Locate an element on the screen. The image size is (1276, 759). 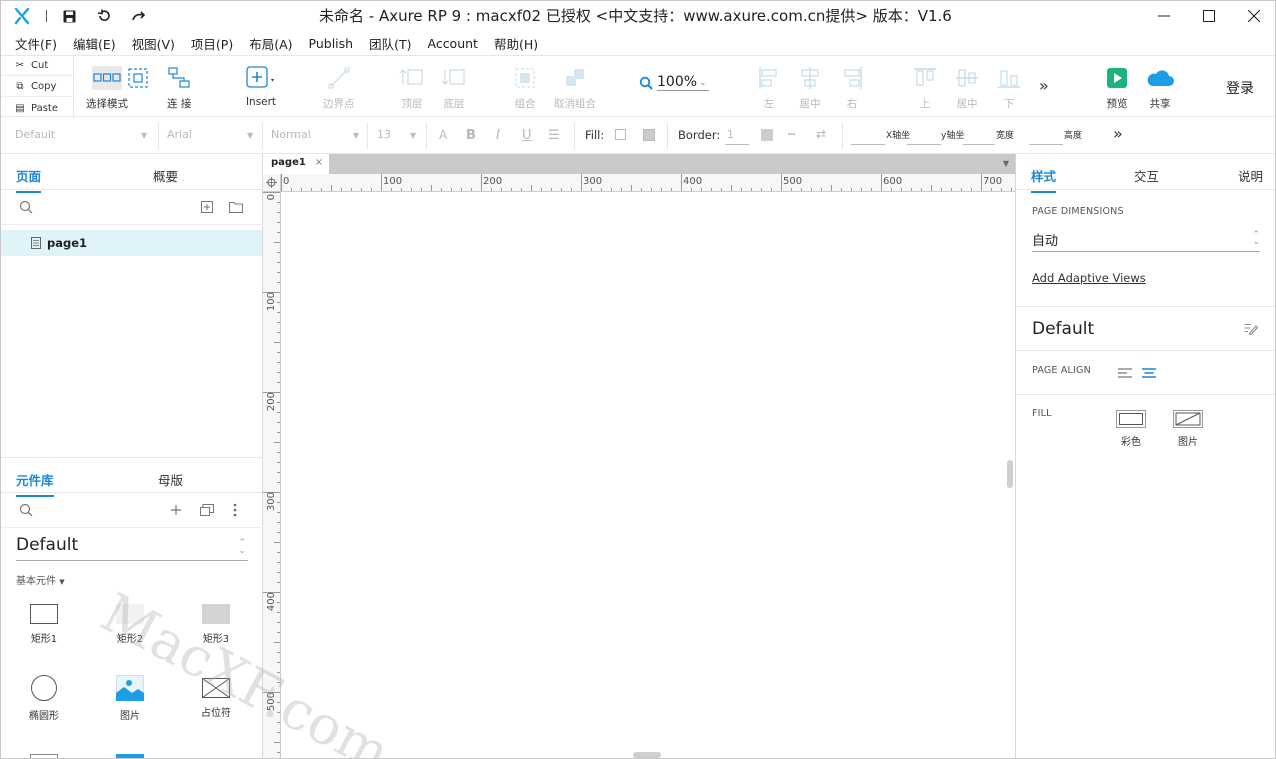
select-mode-button: 选择模式 is located at coordinates (107, 88).